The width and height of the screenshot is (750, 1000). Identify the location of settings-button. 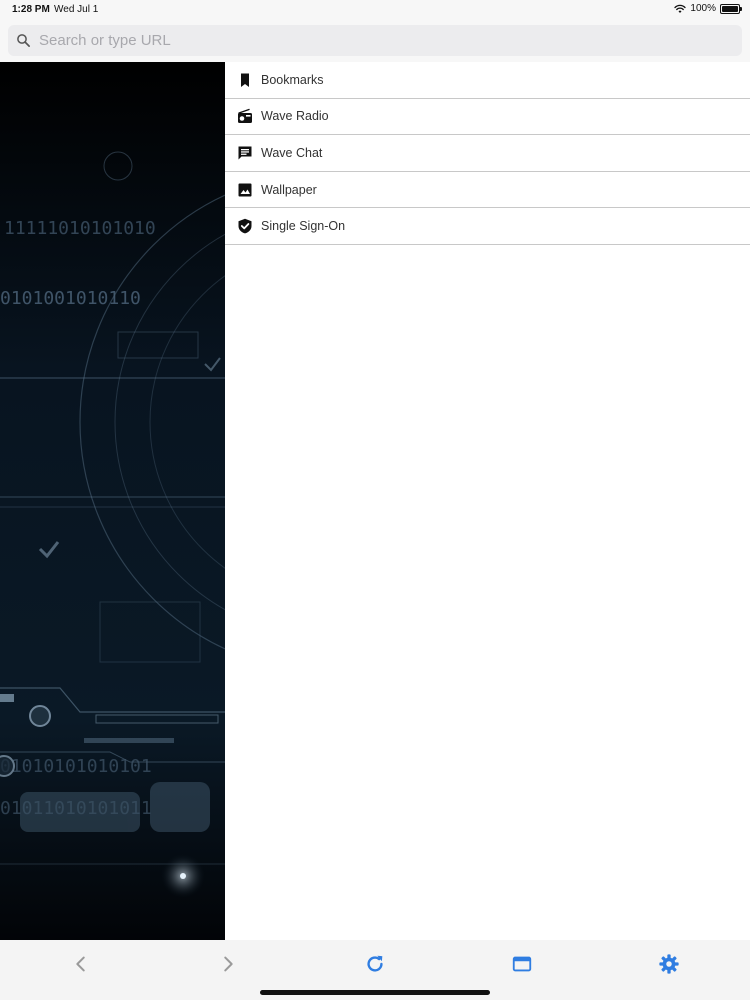
(669, 964).